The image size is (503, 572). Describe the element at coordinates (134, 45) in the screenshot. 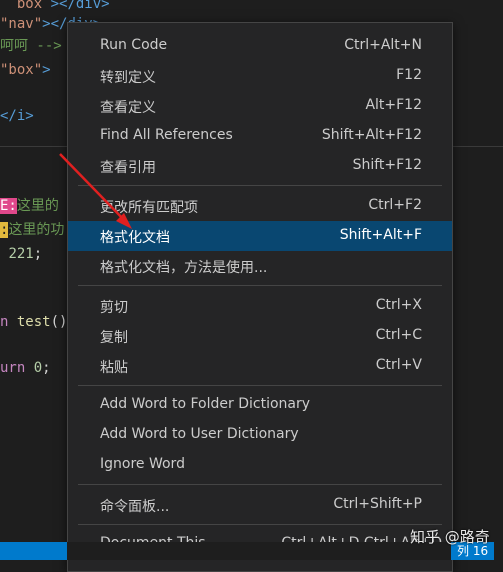

I see `menu-item-label: Run Code` at that location.